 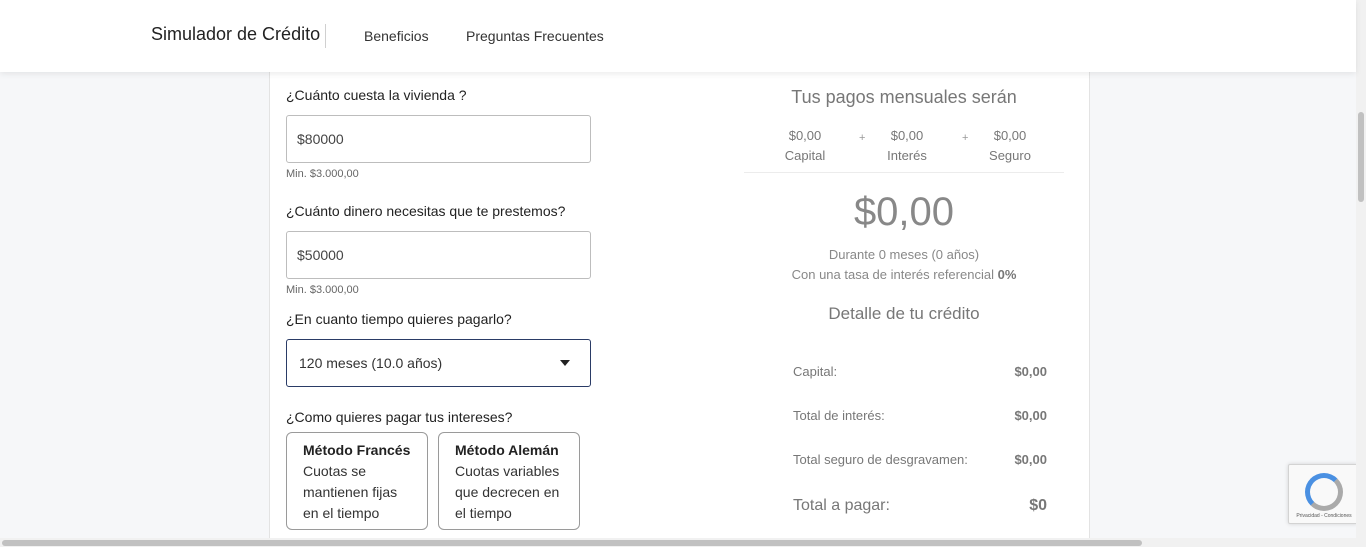 I want to click on term-select-value: 120 meses (10.0 años), so click(x=371, y=363).